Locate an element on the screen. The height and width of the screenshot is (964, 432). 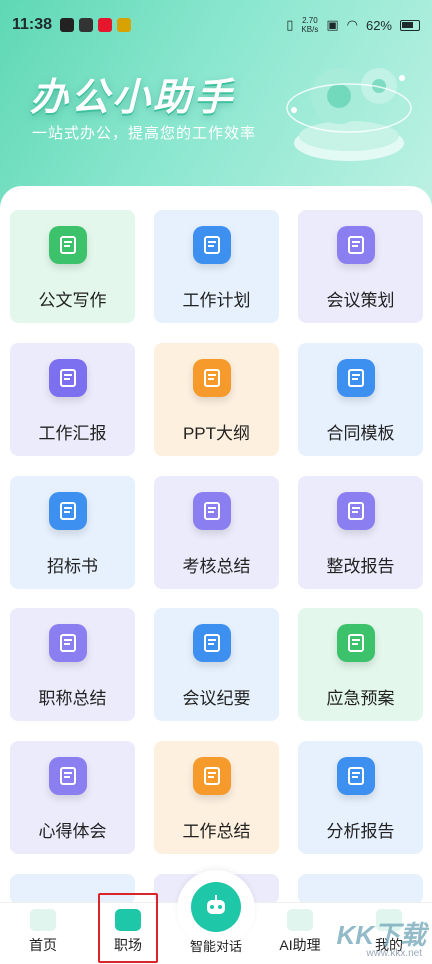
page-subtitle: 一站式办公，提高您的工作效率 is located at coordinates (144, 133).